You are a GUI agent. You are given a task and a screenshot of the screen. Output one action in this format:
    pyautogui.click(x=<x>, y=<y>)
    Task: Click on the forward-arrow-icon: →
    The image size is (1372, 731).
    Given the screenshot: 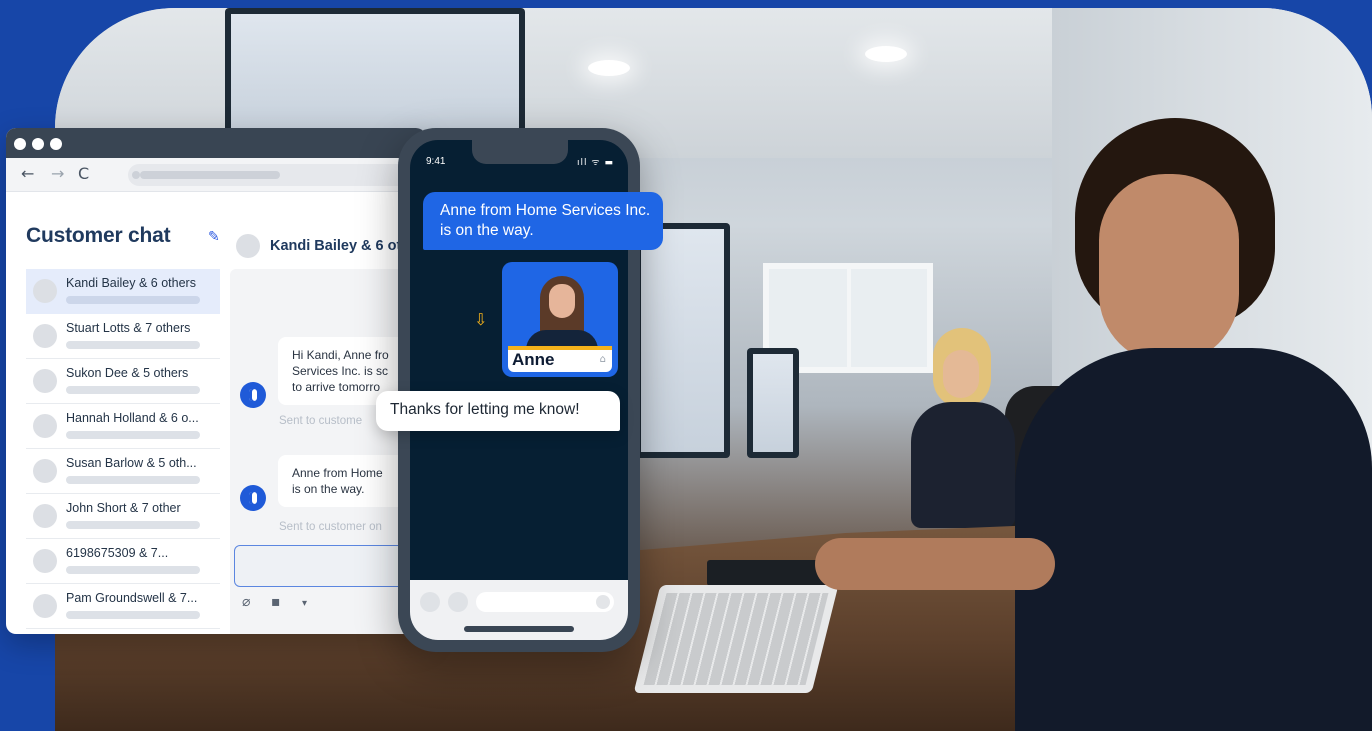 What is the action you would take?
    pyautogui.click(x=57, y=174)
    